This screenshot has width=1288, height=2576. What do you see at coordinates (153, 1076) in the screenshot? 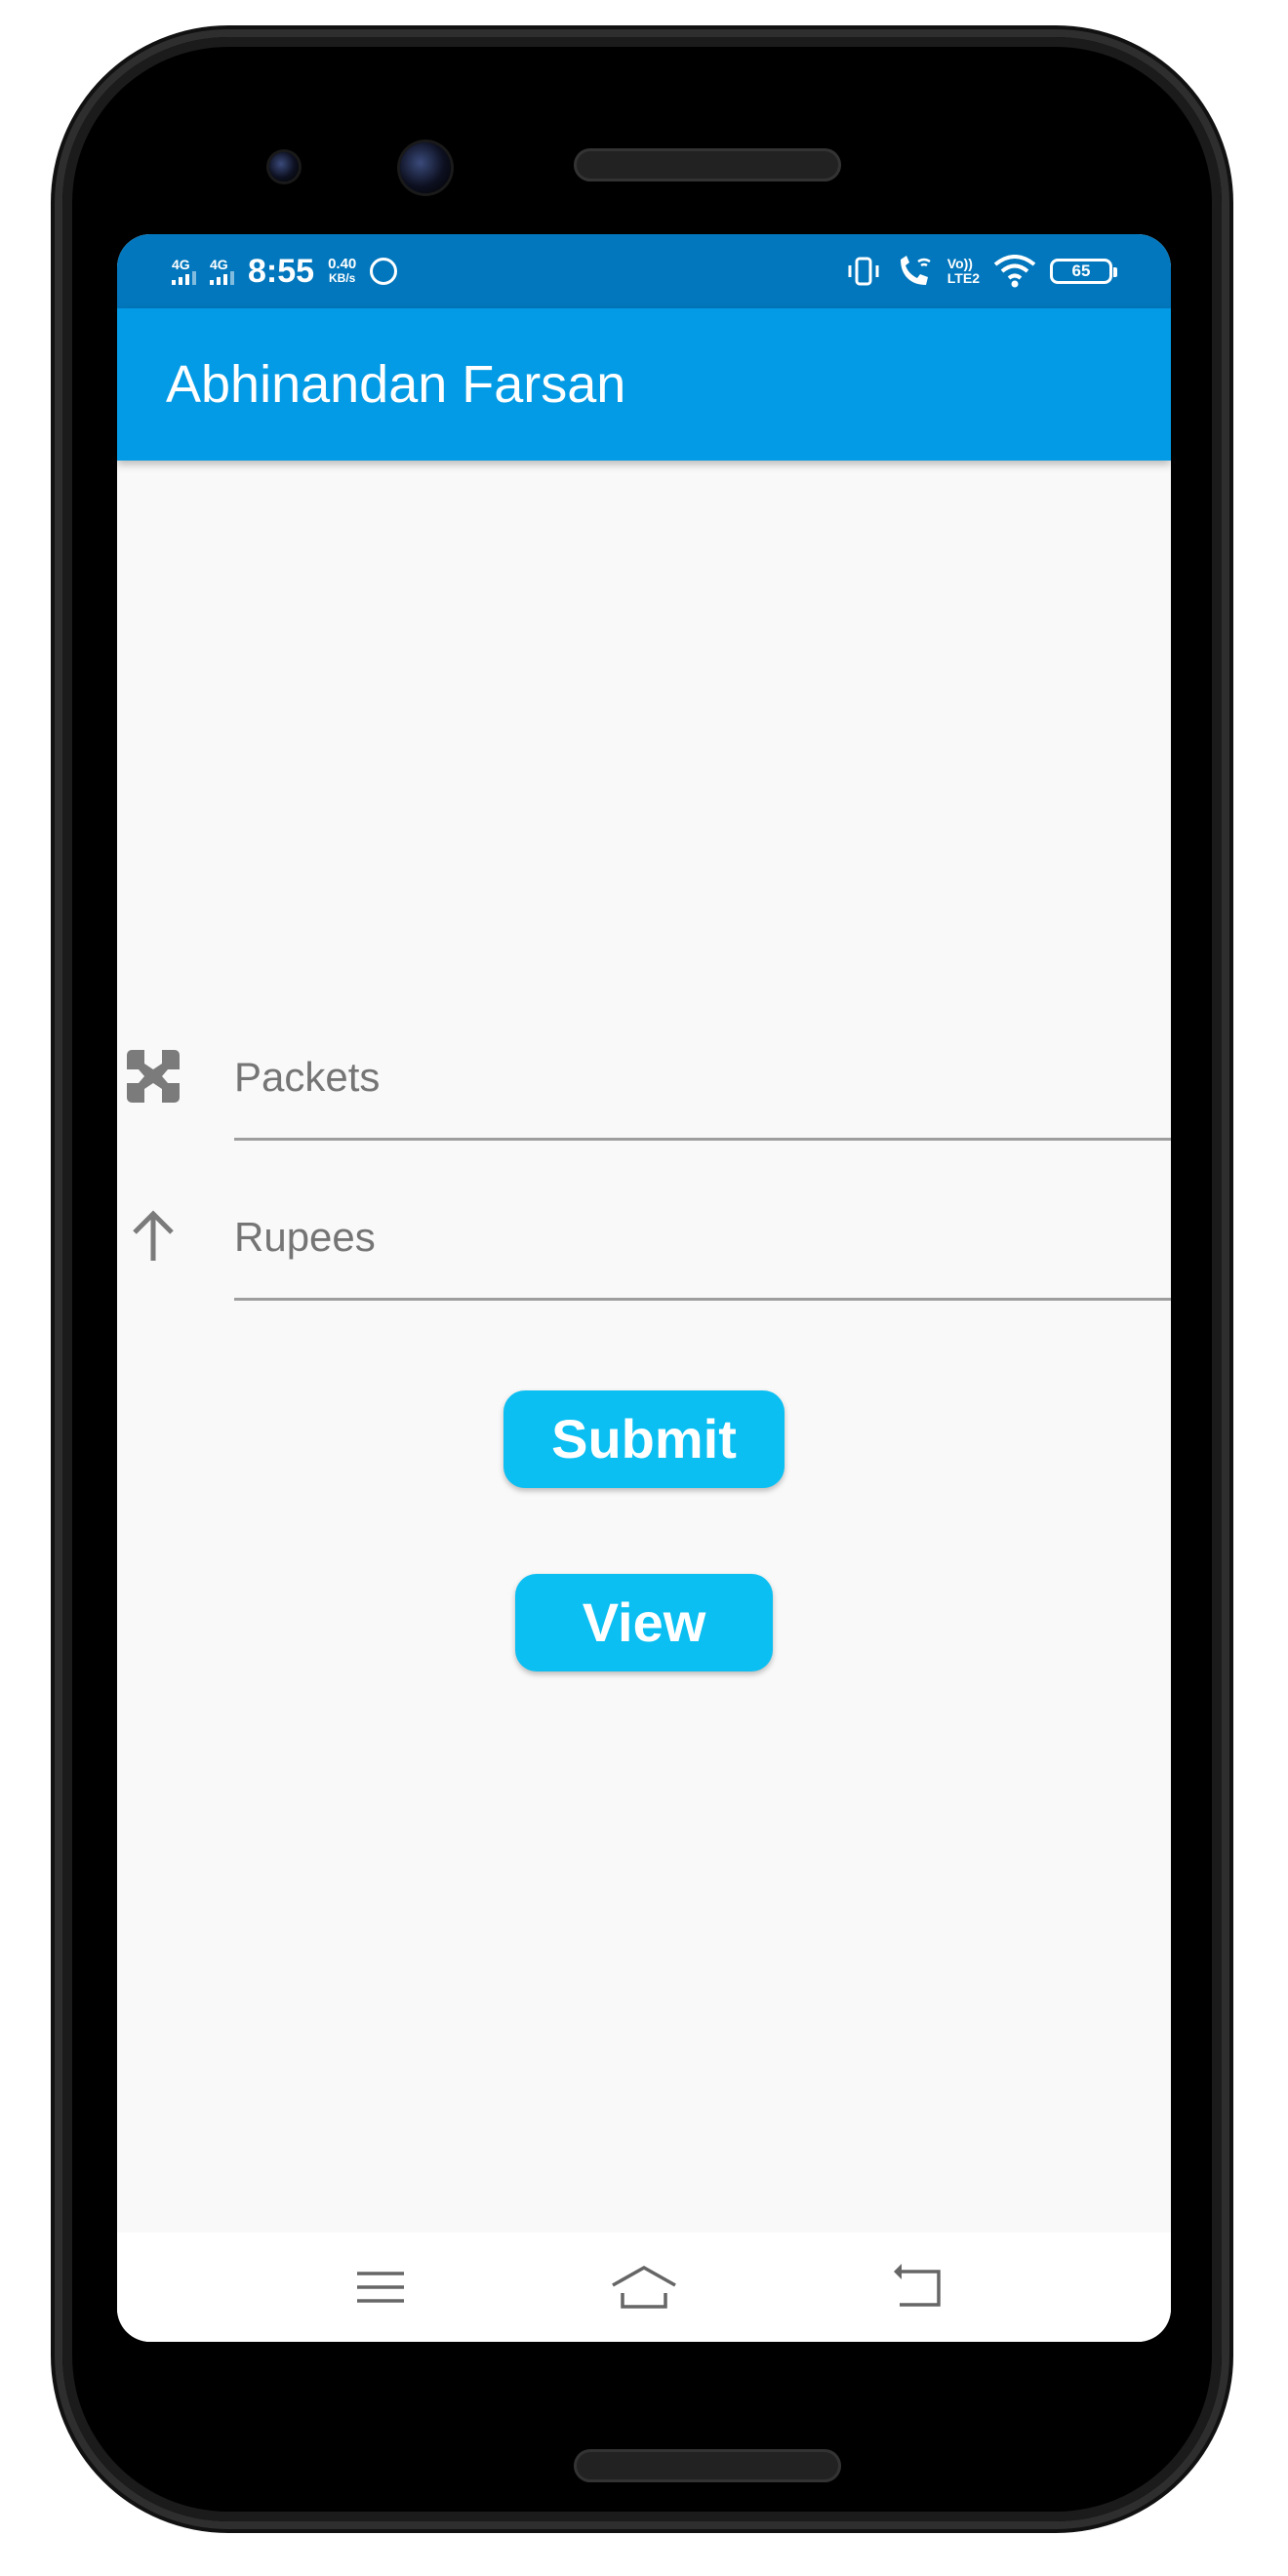
I see `package-icon` at bounding box center [153, 1076].